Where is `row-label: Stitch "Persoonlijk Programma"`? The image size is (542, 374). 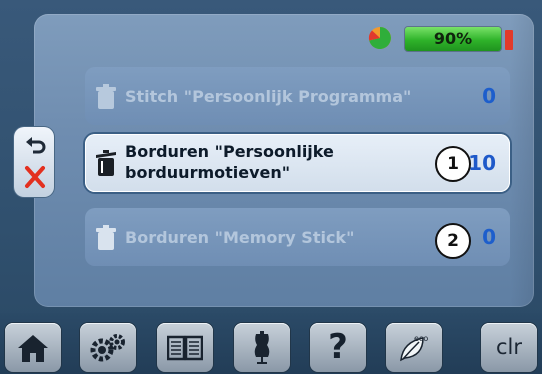
row-label: Stitch "Persoonlijk Programma" is located at coordinates (268, 96).